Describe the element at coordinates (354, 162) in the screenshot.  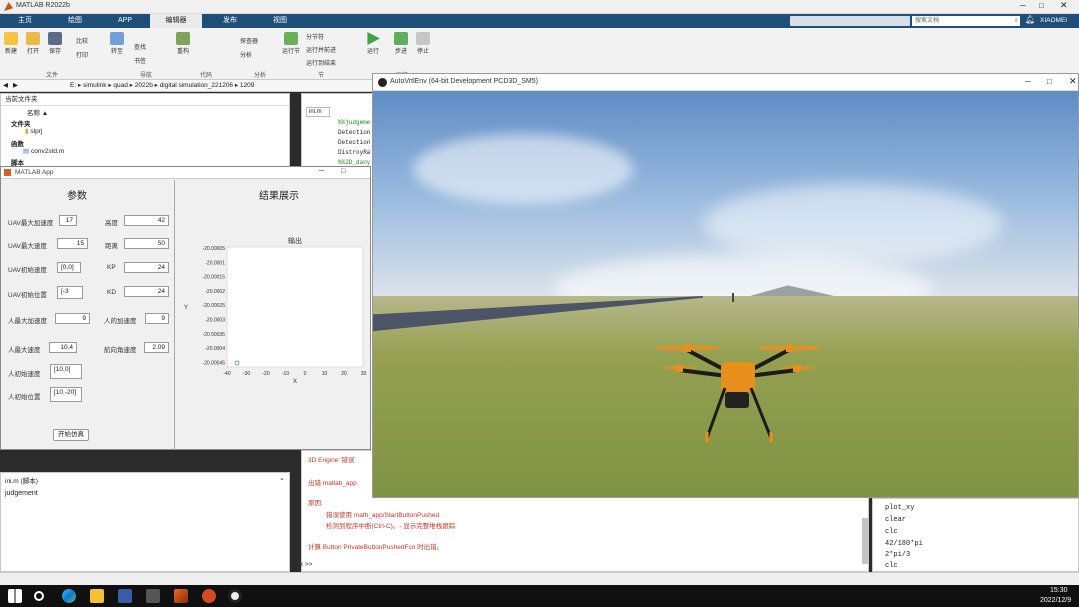
I see `code-line: %%2D_dany` at that location.